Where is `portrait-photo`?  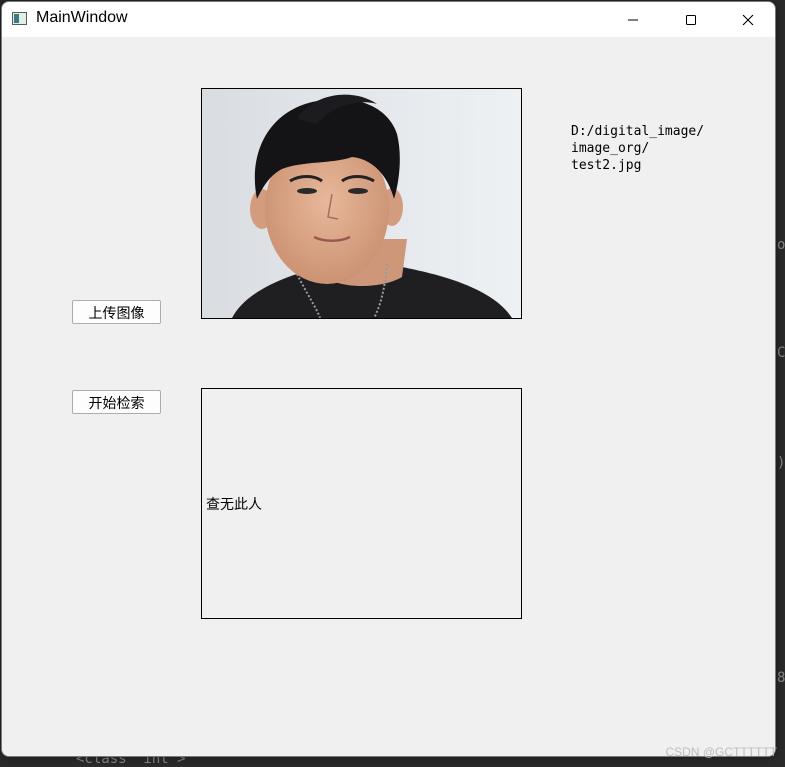
portrait-photo is located at coordinates (361, 204).